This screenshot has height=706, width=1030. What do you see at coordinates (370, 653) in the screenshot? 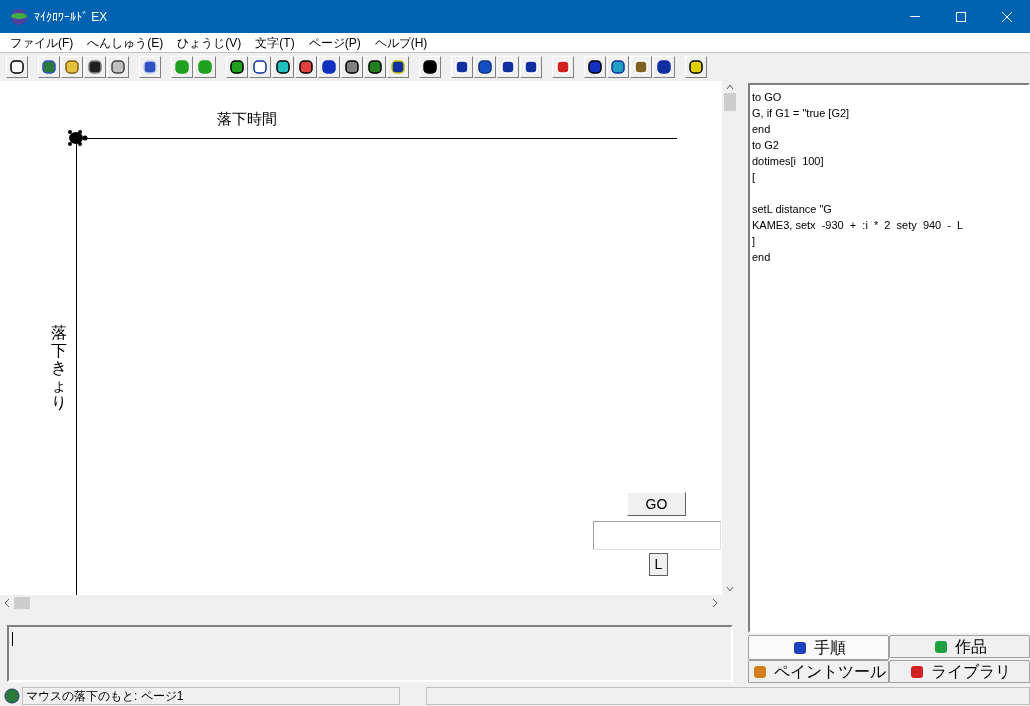
I see `command-field` at bounding box center [370, 653].